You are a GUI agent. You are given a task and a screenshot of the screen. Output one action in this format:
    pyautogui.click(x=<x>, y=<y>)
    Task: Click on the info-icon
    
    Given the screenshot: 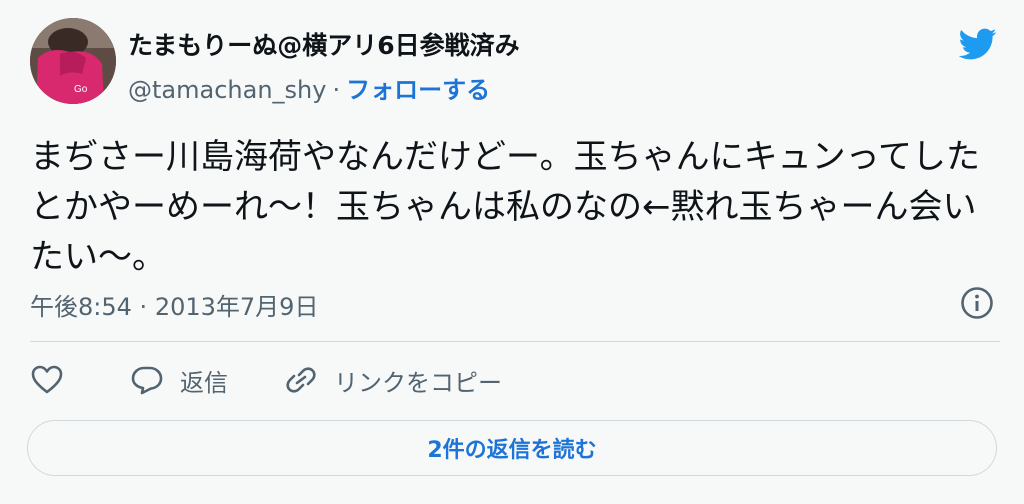 What is the action you would take?
    pyautogui.click(x=977, y=303)
    